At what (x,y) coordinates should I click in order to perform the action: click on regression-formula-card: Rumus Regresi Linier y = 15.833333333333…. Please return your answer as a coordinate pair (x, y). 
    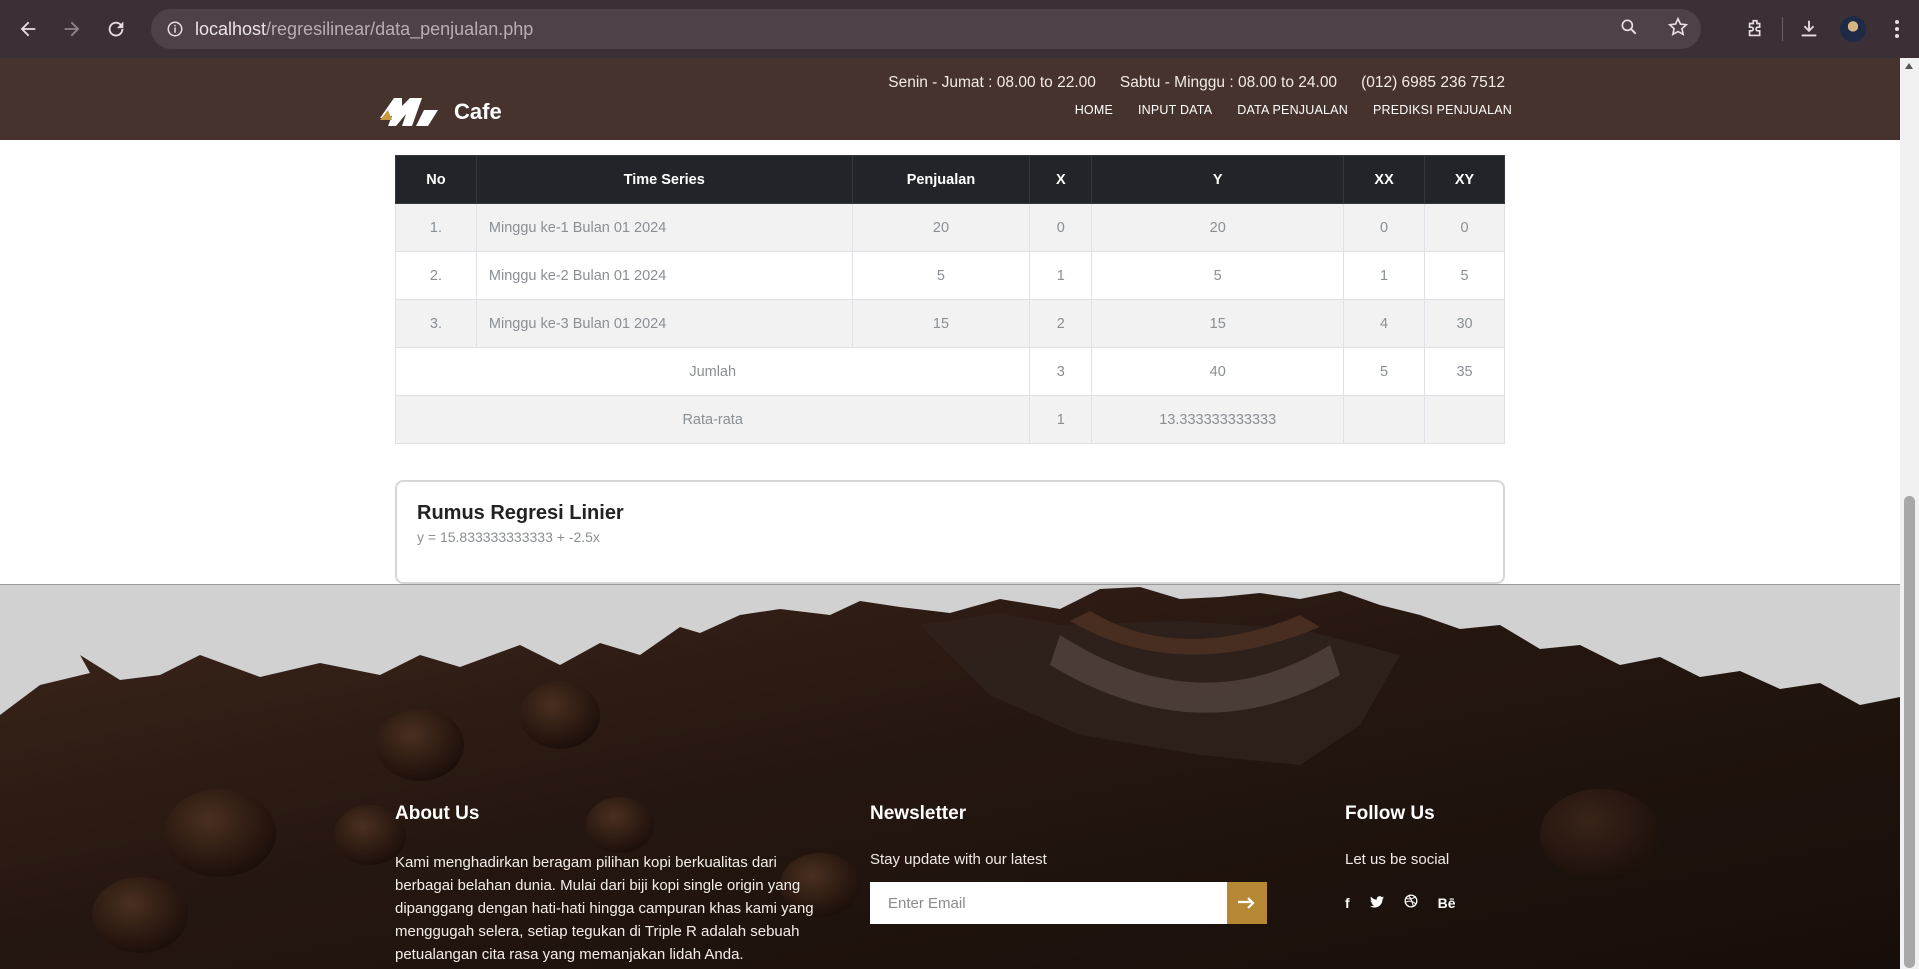
    Looking at the image, I should click on (950, 532).